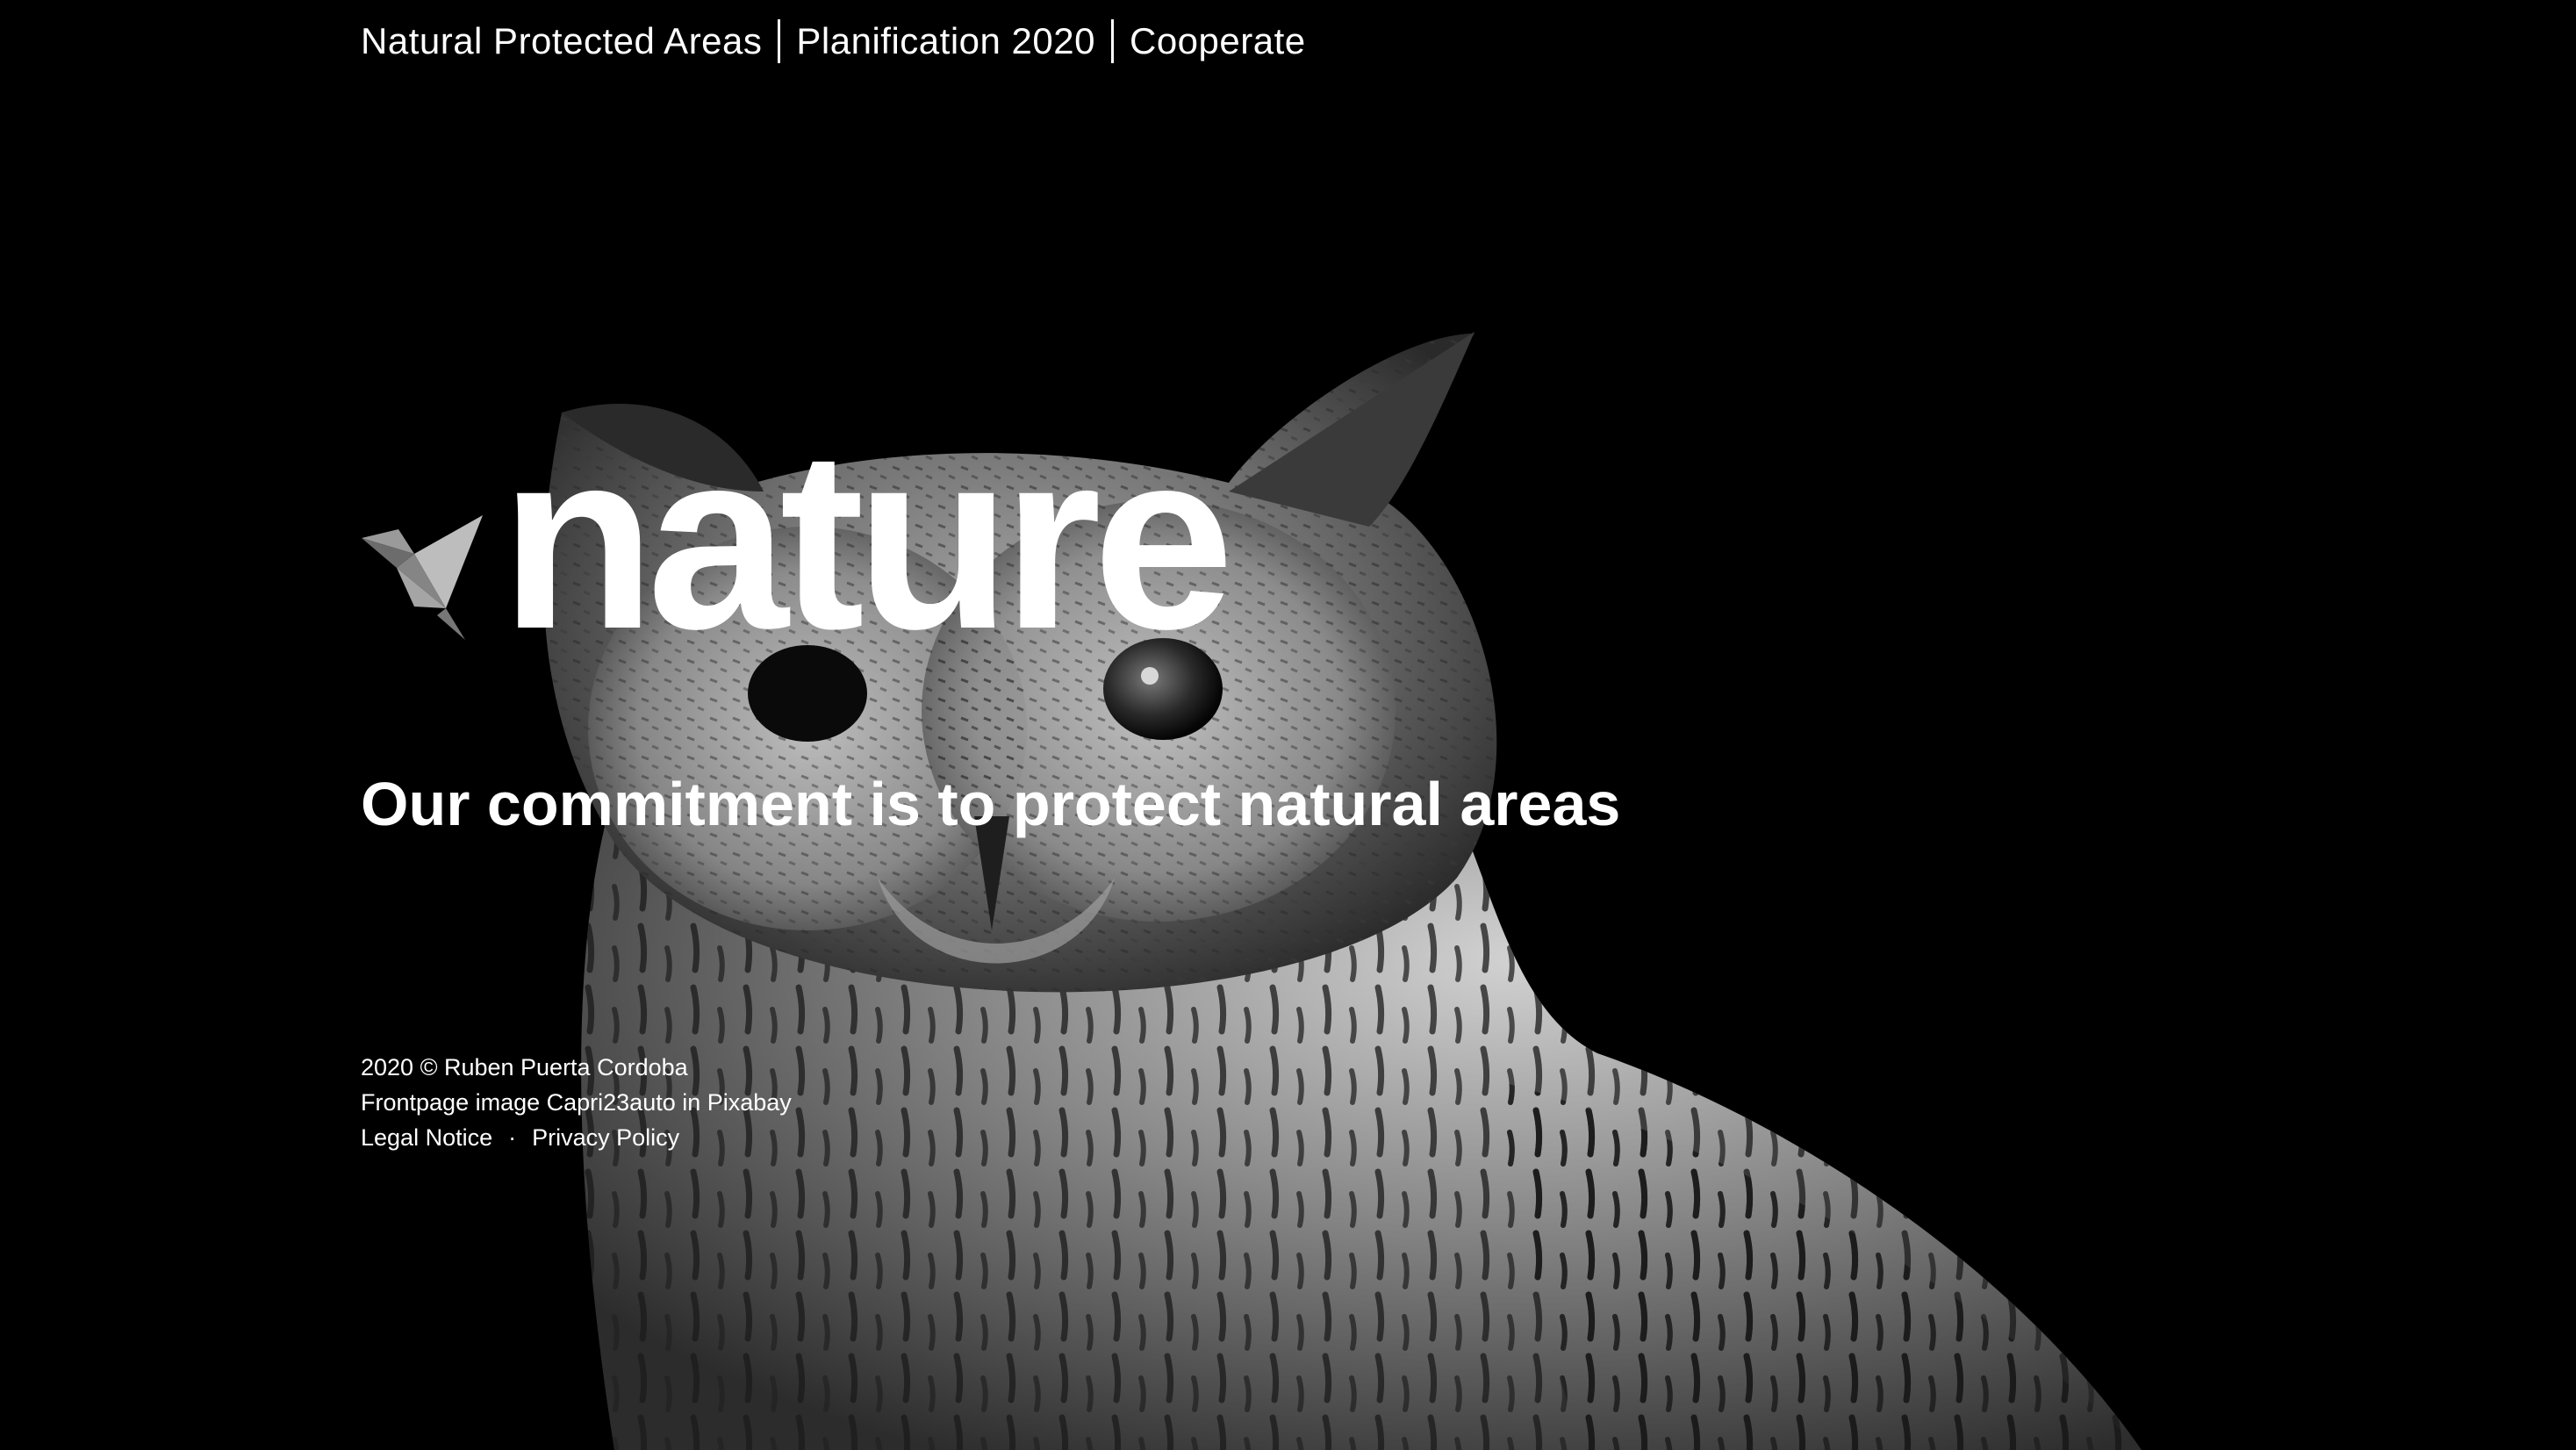  What do you see at coordinates (427, 1138) in the screenshot?
I see `legal-notice-link: Legal Notice` at bounding box center [427, 1138].